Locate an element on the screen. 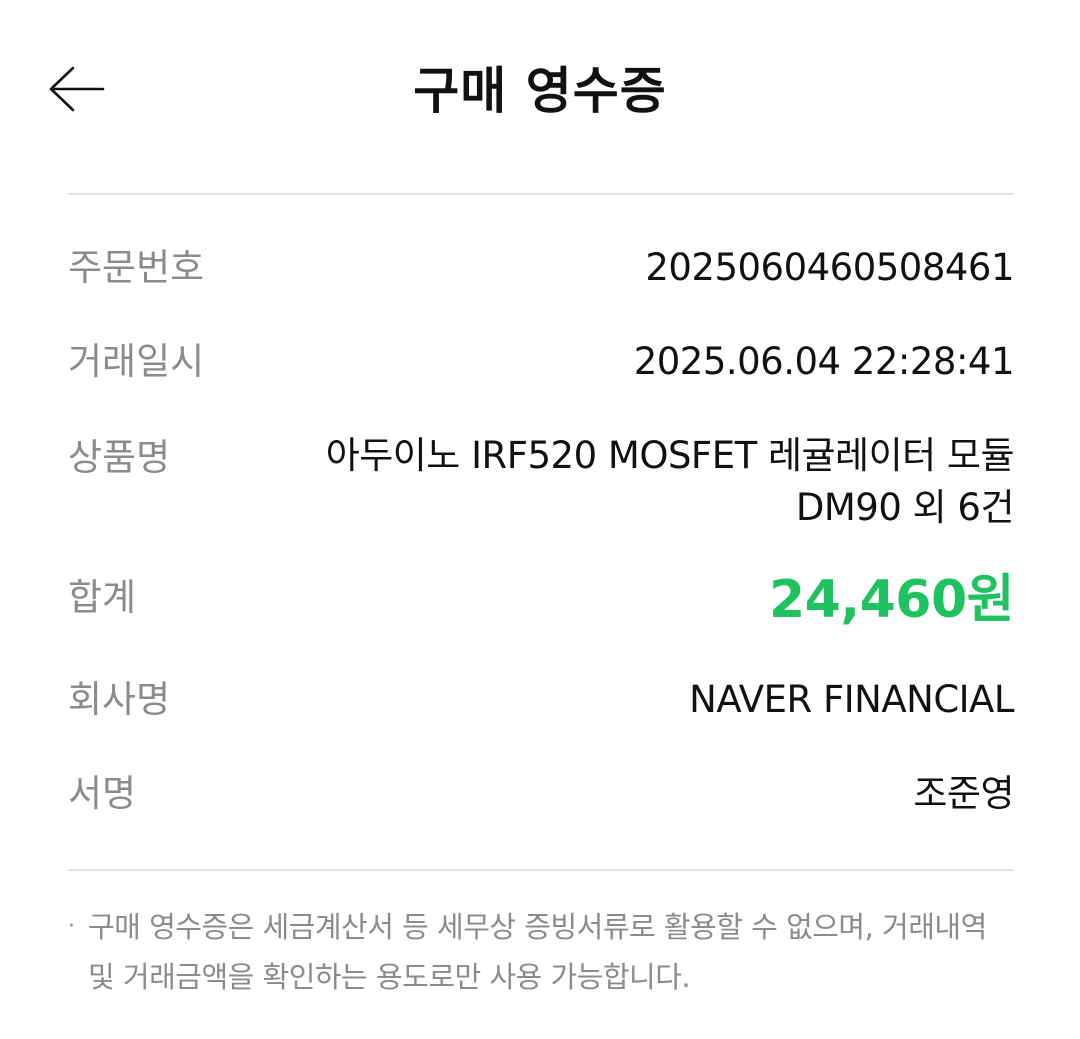 Image resolution: width=1080 pixels, height=1039 pixels. signature-value: 조준영 is located at coordinates (963, 793).